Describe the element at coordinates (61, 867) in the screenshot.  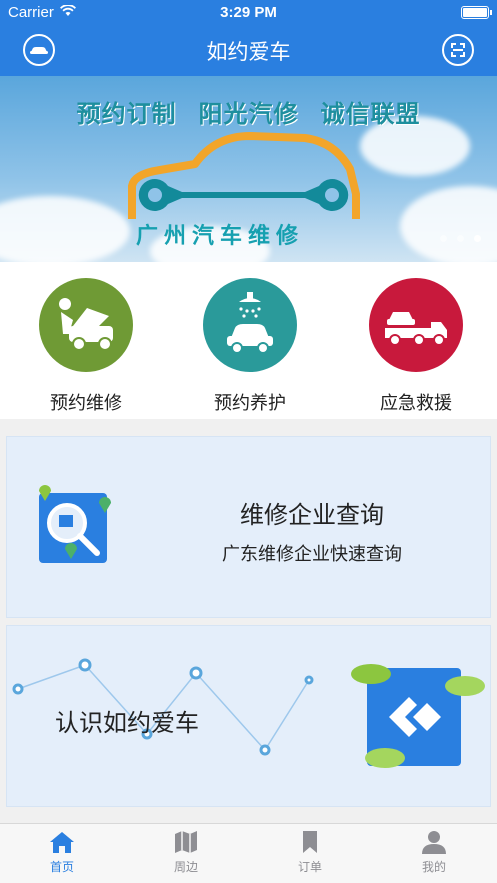
I see `tab-label: 首页` at that location.